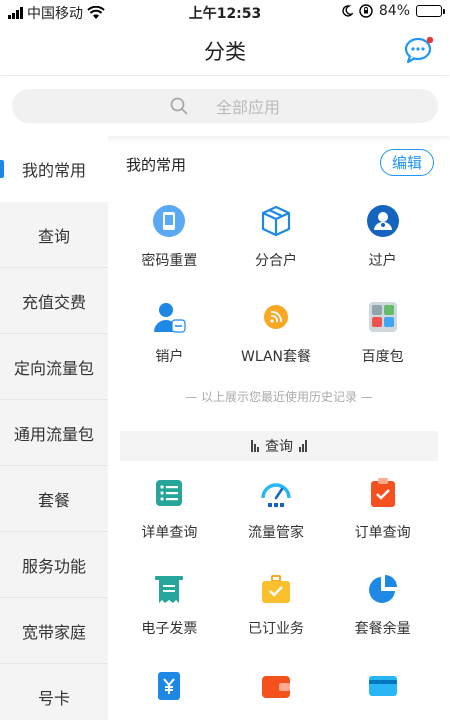 The height and width of the screenshot is (720, 450). What do you see at coordinates (169, 589) in the screenshot?
I see `invoice-icon` at bounding box center [169, 589].